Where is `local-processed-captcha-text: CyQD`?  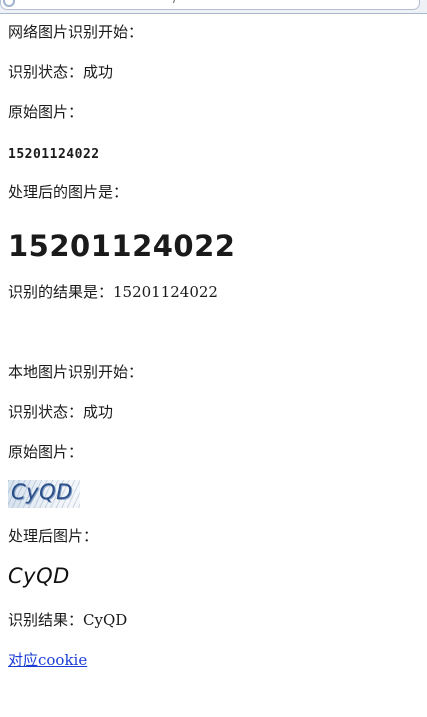
local-processed-captcha-text: CyQD is located at coordinates (39, 576).